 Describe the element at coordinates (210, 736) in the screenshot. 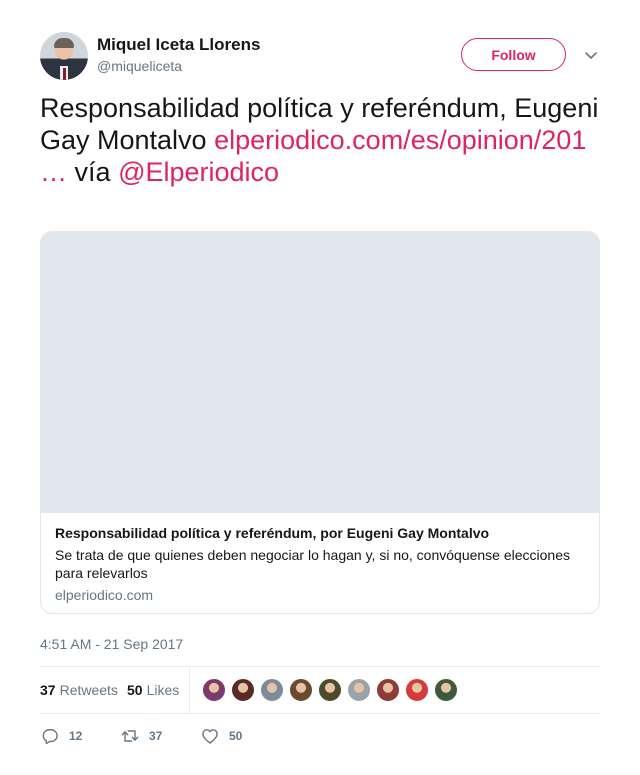

I see `heart-icon` at that location.